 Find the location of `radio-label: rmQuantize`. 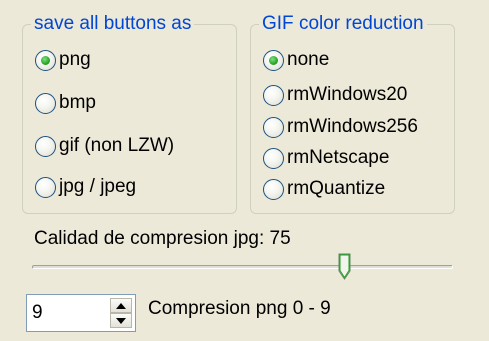

radio-label: rmQuantize is located at coordinates (336, 188).